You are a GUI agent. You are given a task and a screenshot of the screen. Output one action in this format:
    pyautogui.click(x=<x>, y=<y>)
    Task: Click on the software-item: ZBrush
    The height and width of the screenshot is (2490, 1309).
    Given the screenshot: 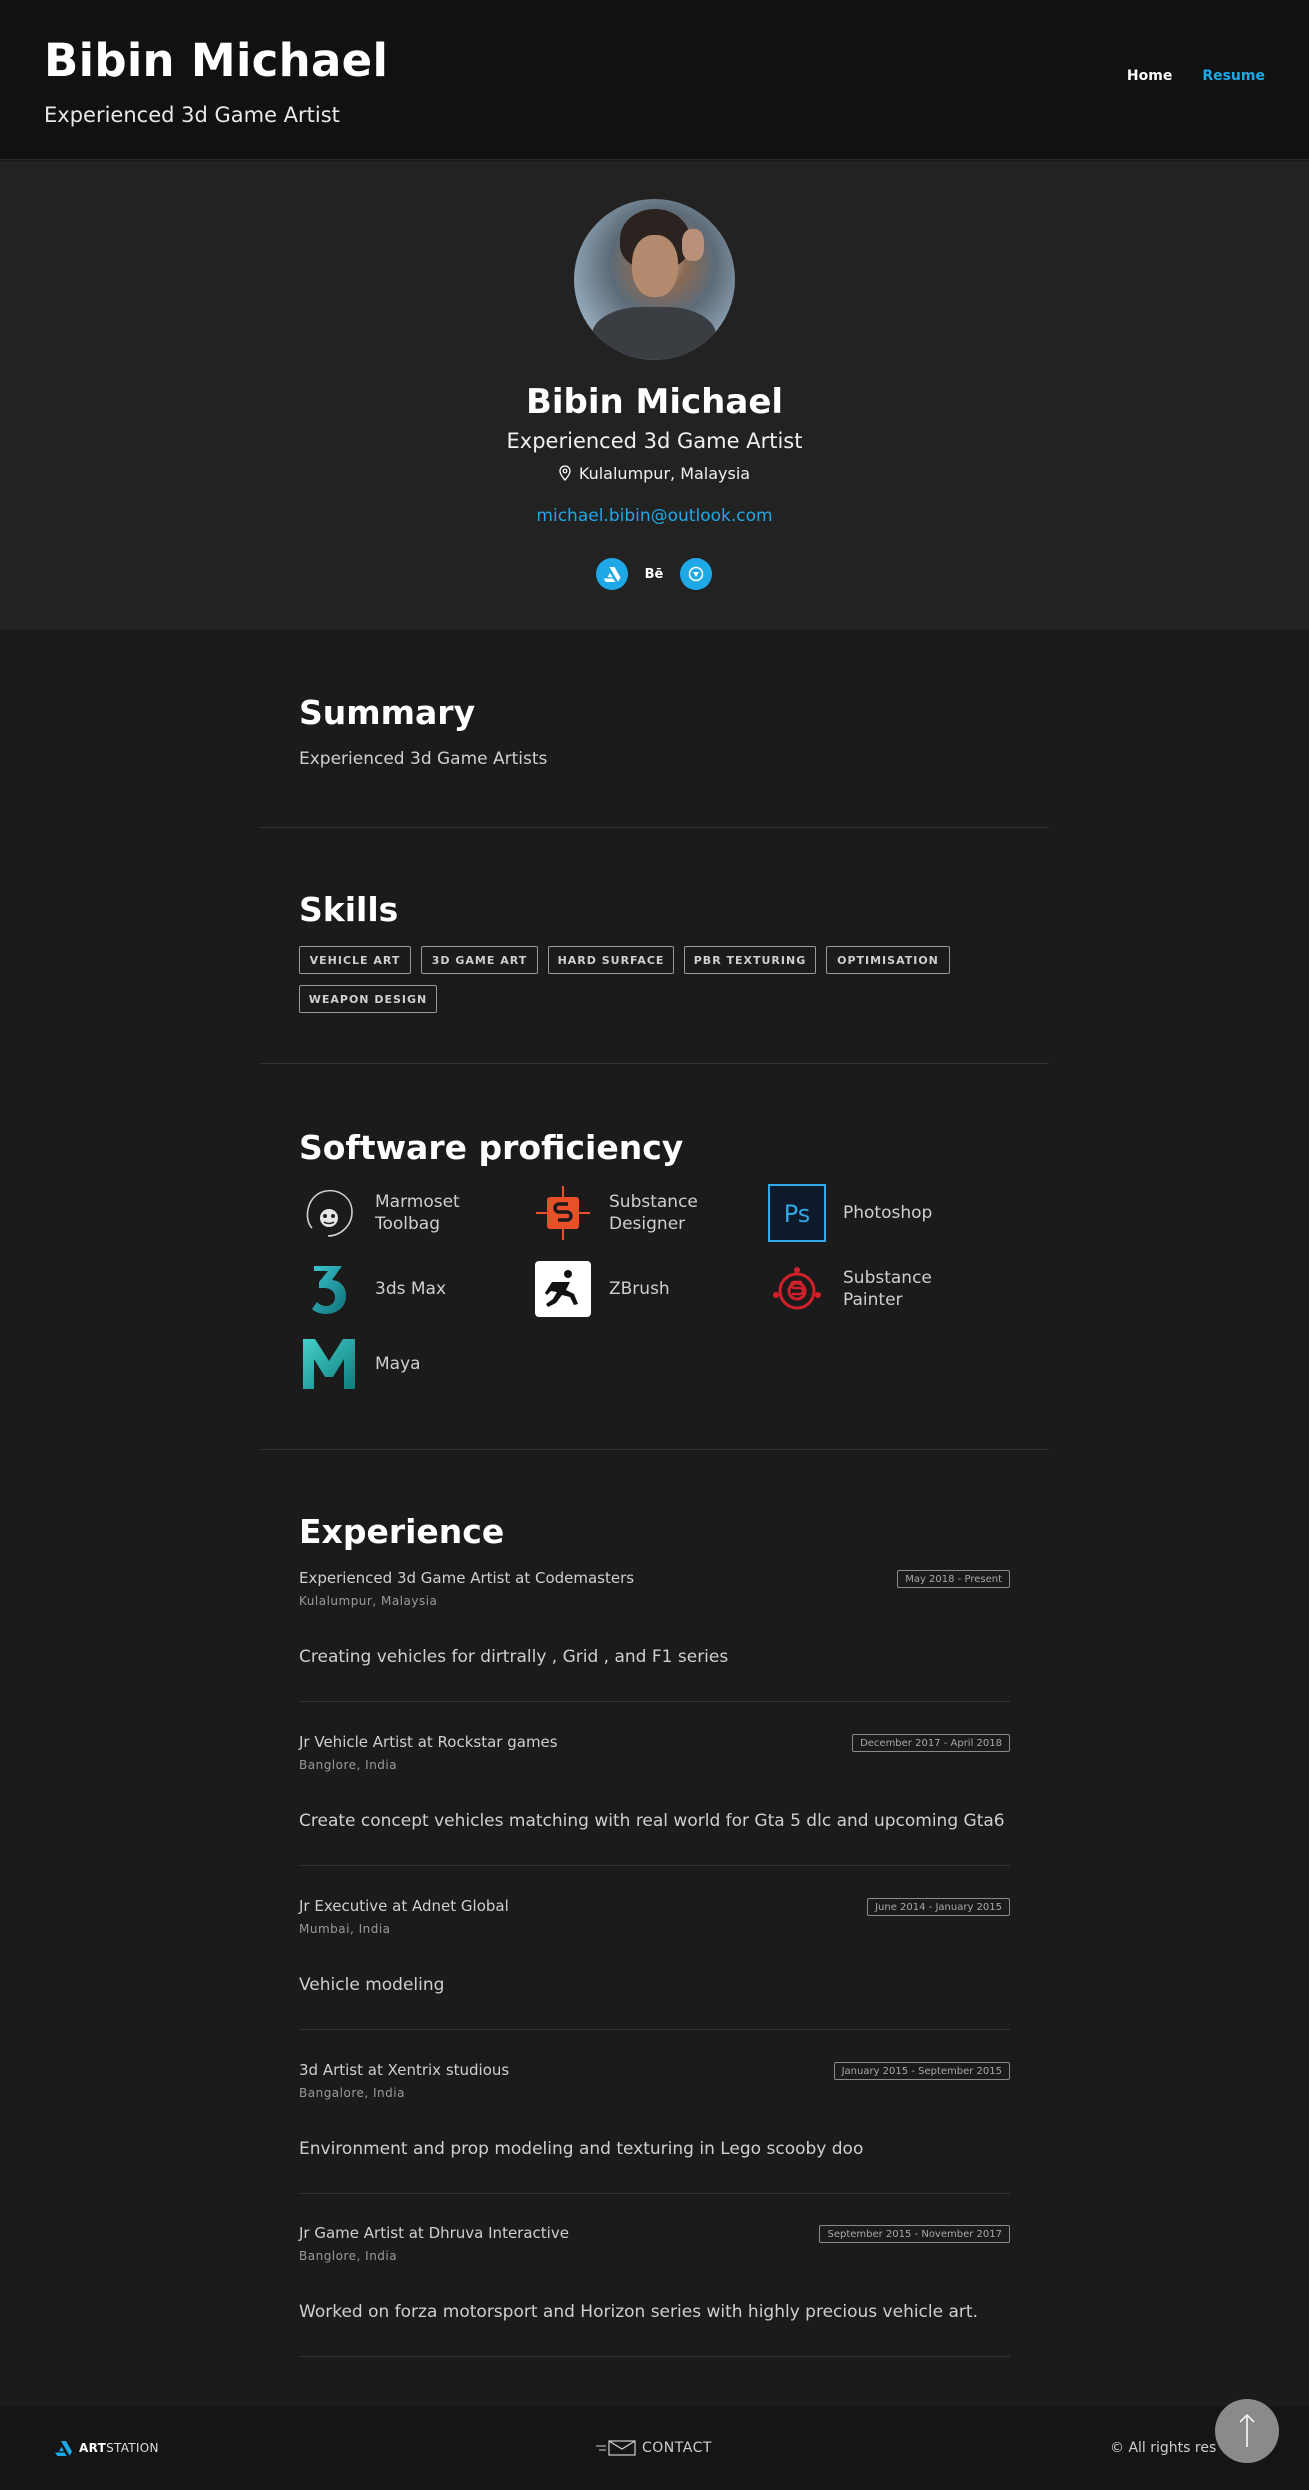 What is the action you would take?
    pyautogui.click(x=626, y=1289)
    